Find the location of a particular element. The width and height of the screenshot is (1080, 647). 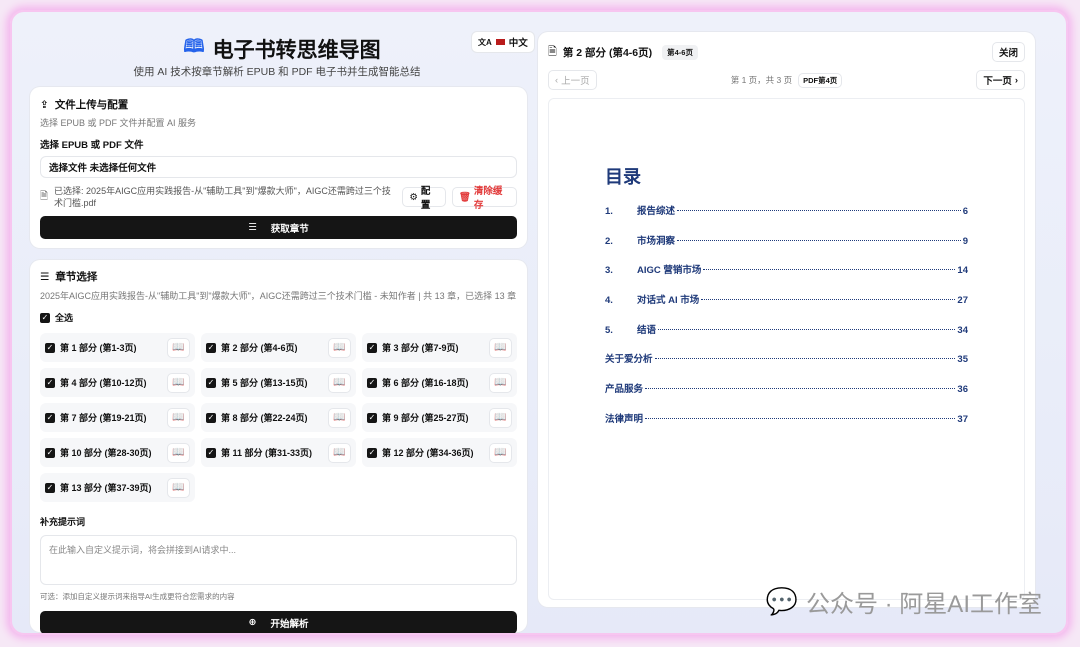

translate-icon: 文A is located at coordinates (485, 42).